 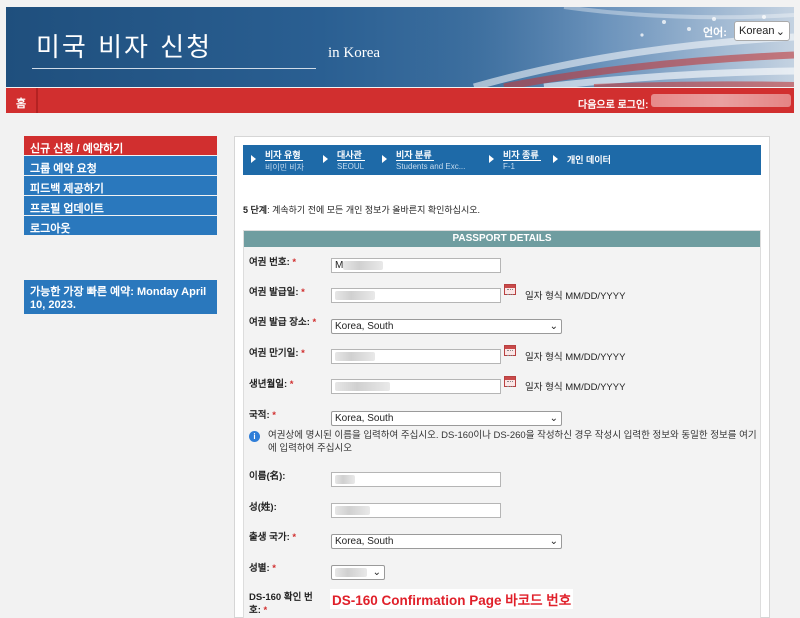 What do you see at coordinates (274, 353) in the screenshot?
I see `label-text: 여권 만기일:` at bounding box center [274, 353].